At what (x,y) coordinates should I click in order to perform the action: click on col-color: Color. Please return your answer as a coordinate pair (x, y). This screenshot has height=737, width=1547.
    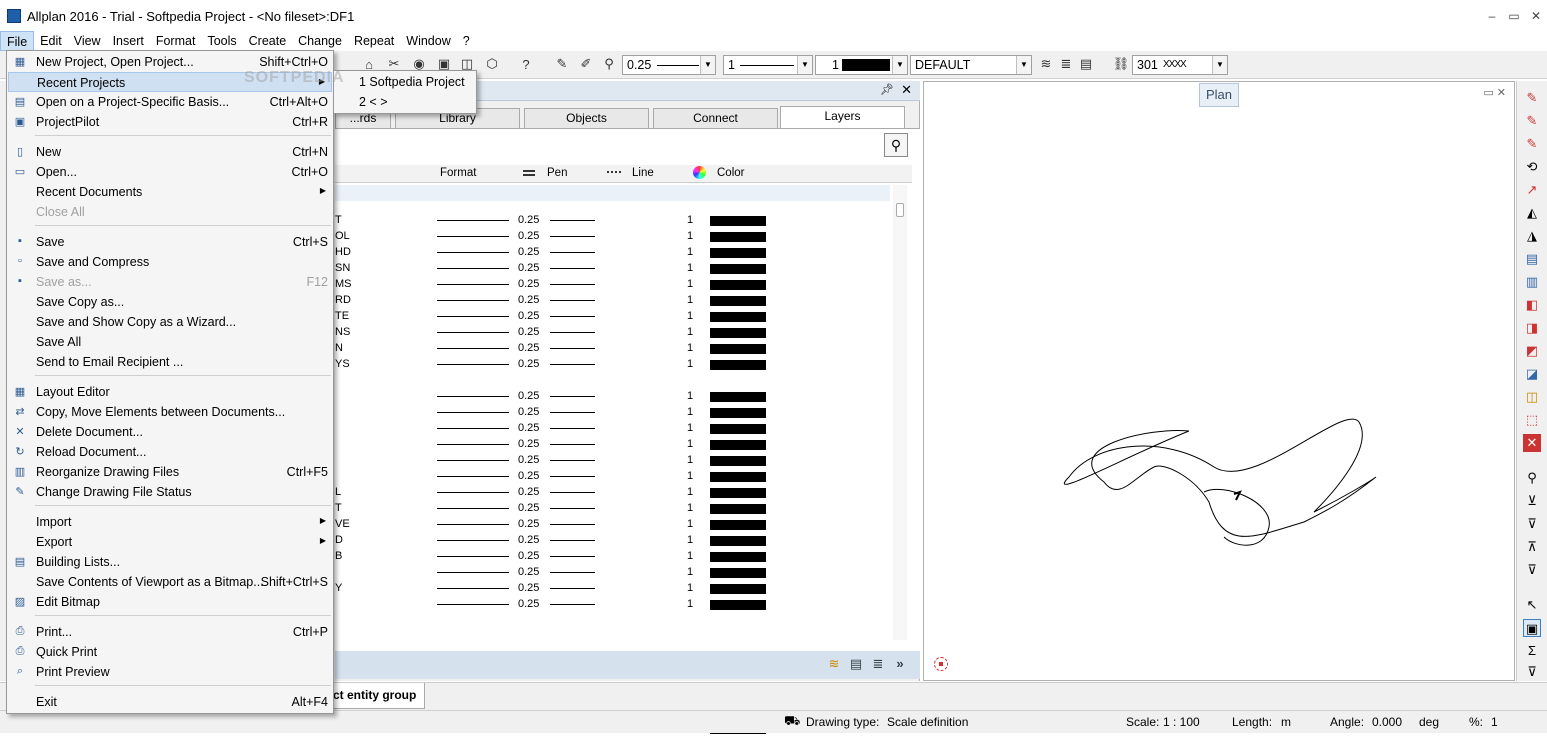
    Looking at the image, I should click on (730, 173).